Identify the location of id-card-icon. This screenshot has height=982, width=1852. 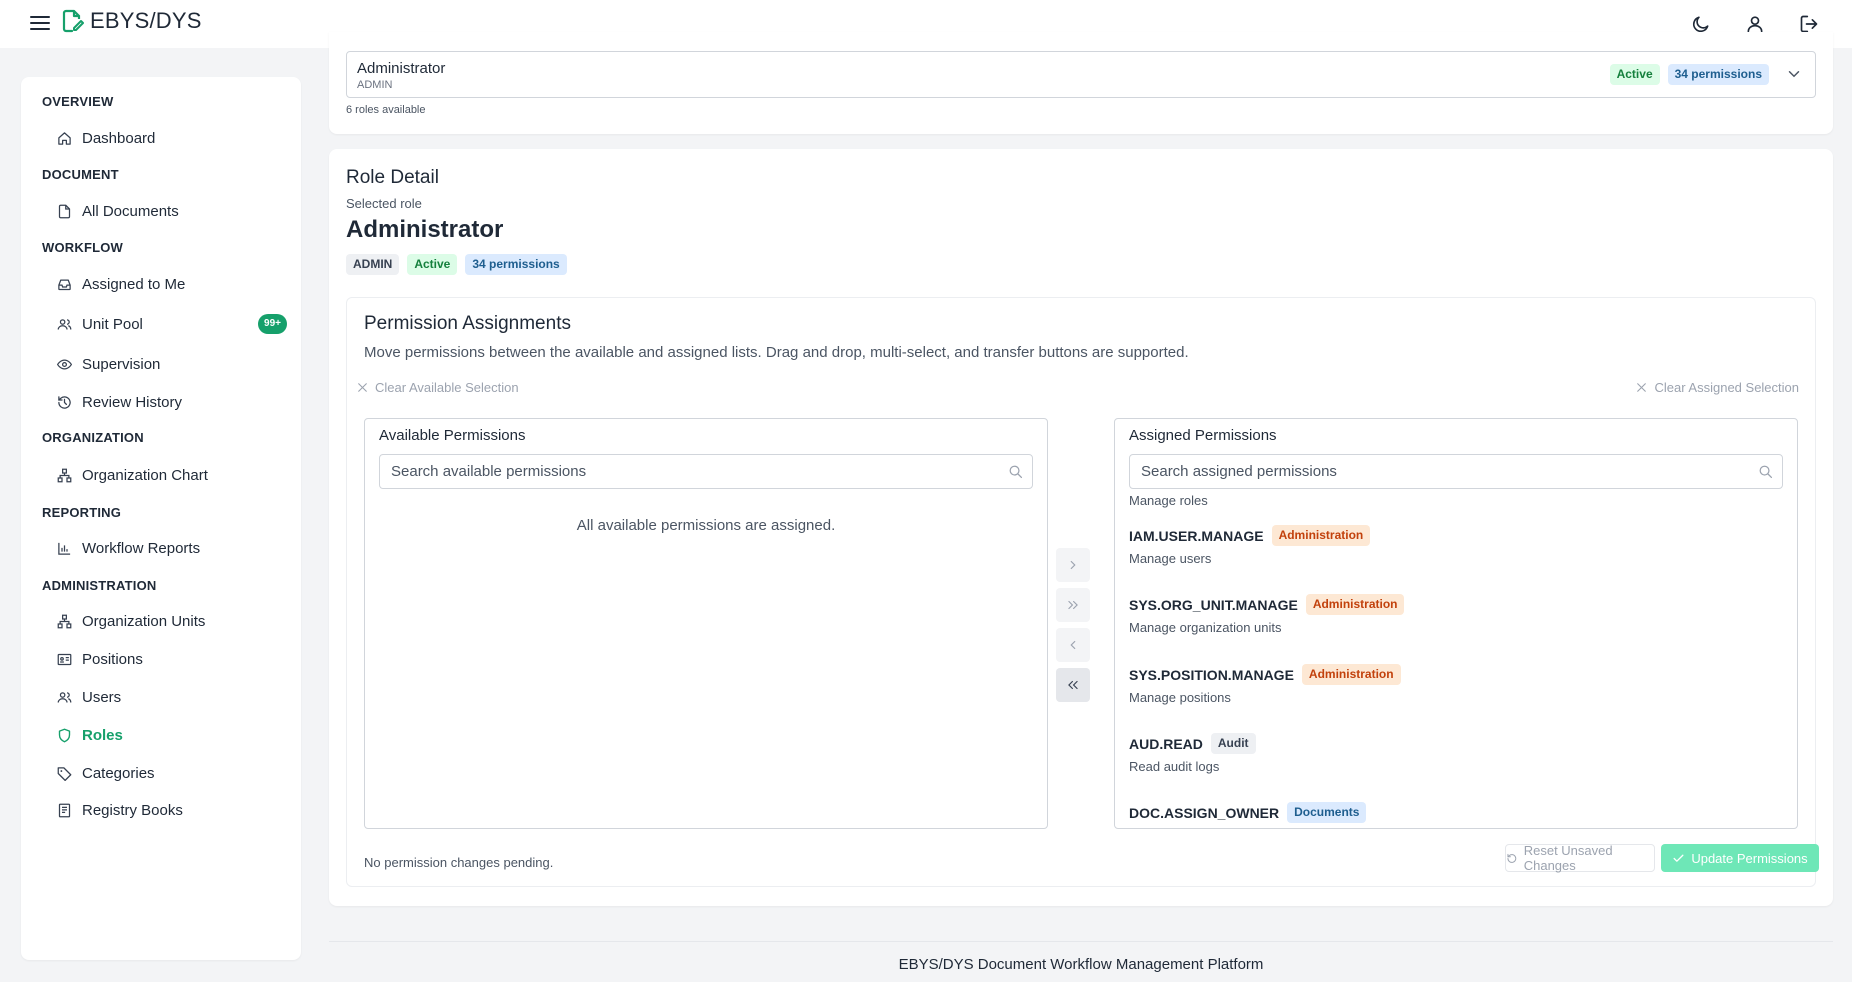
(64, 659).